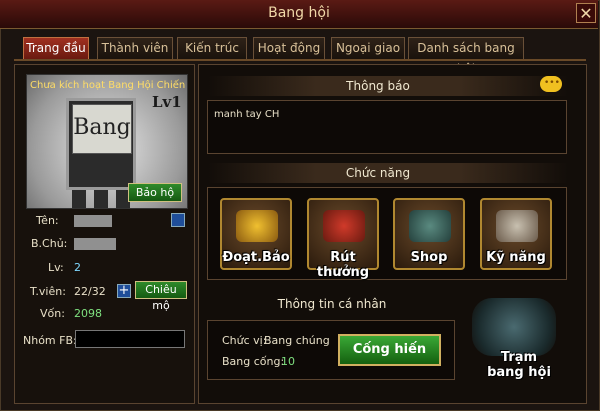 This screenshot has height=411, width=600. I want to click on banner-text: Bang, so click(102, 129).